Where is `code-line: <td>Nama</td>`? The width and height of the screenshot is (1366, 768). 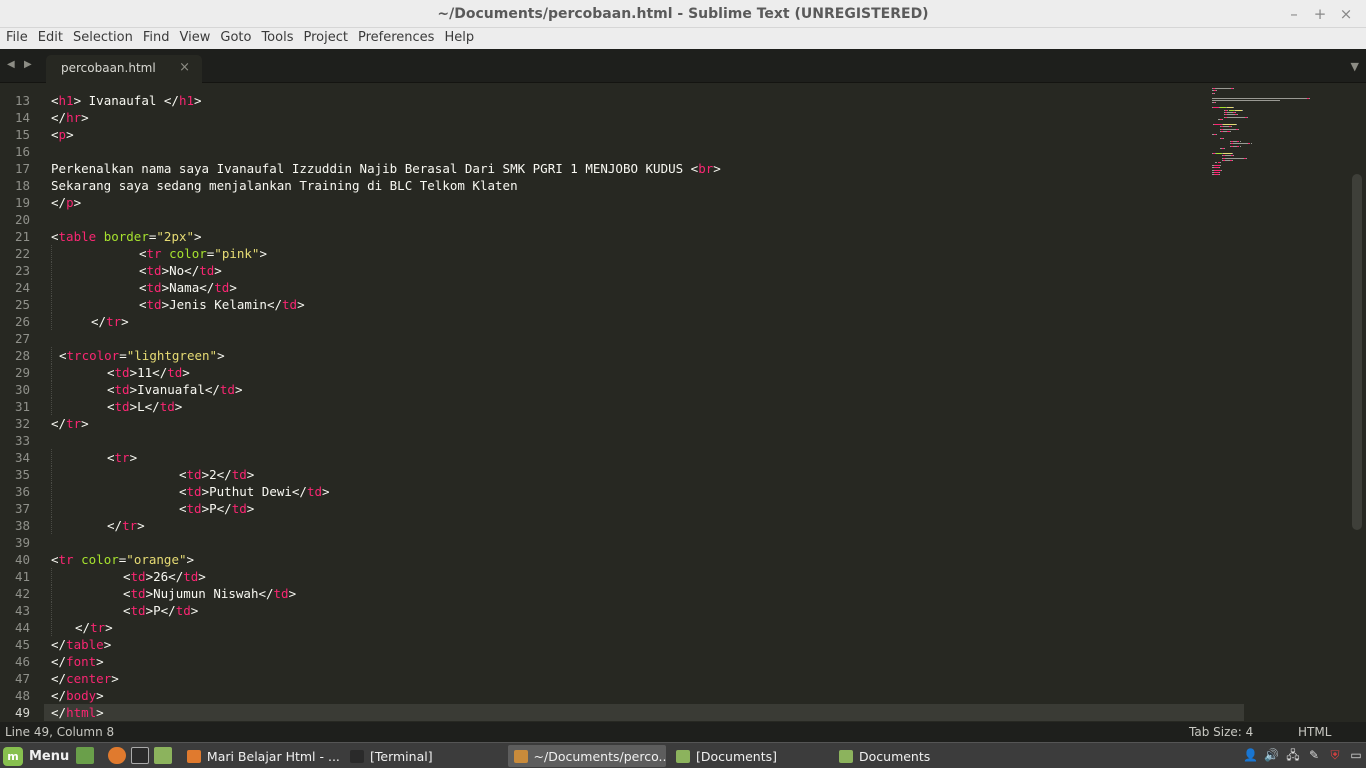 code-line: <td>Nama</td> is located at coordinates (386, 287).